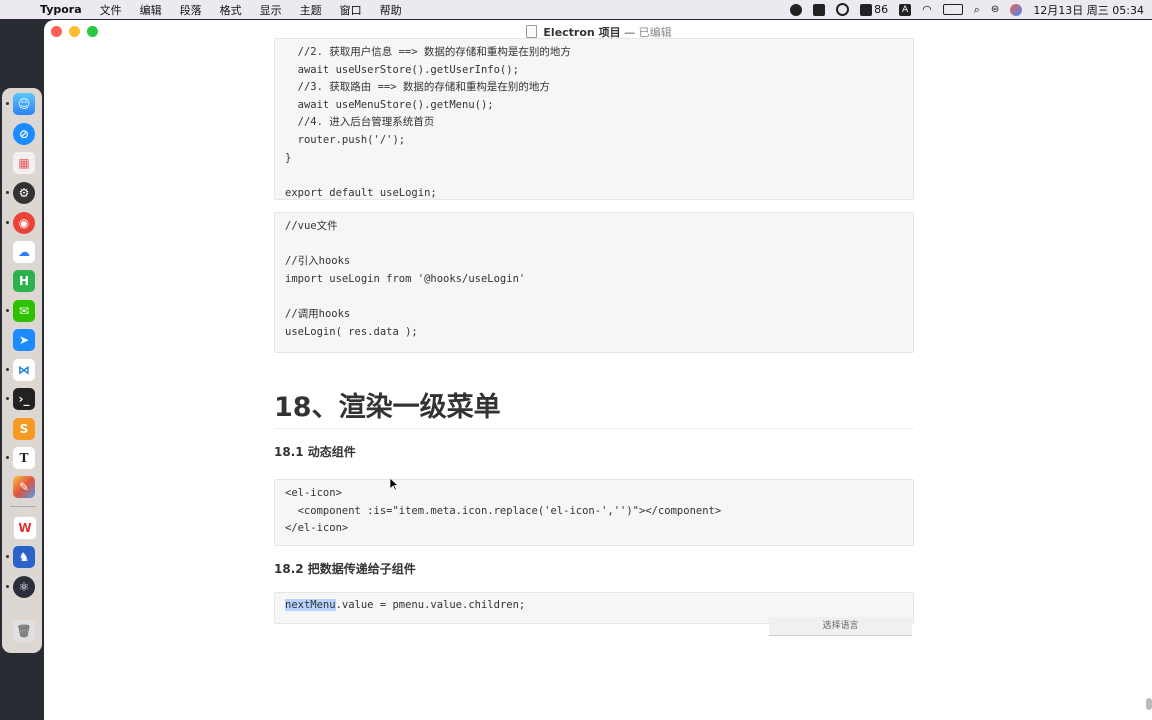 This screenshot has height=720, width=1152. I want to click on launchpad-icon: ▦, so click(24, 163).